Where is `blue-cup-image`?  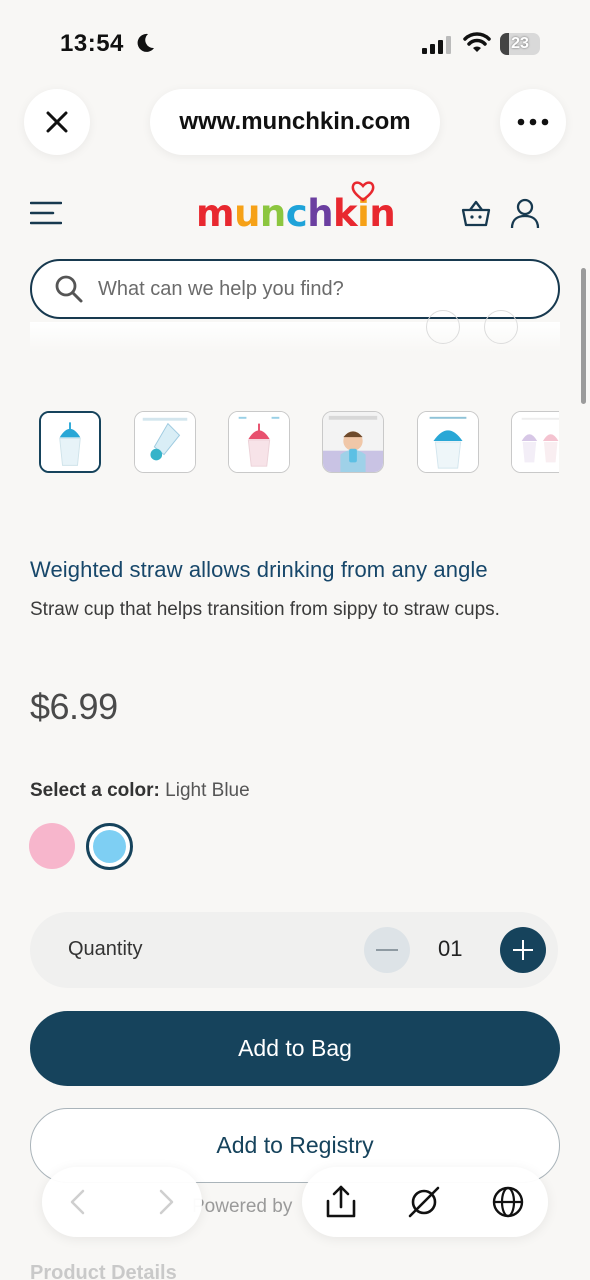
blue-cup-image is located at coordinates (70, 442).